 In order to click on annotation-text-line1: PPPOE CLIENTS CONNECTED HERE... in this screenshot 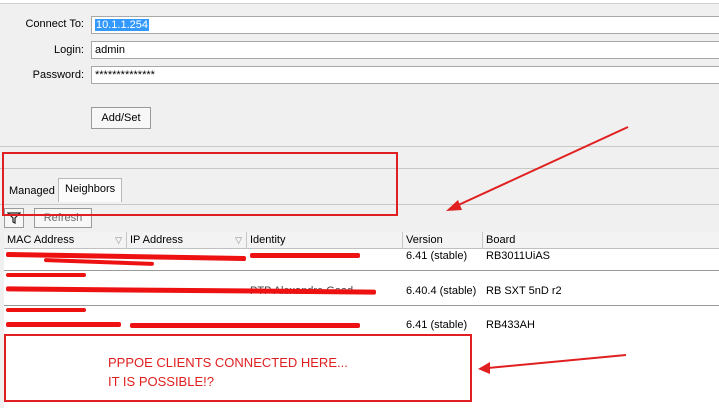, I will do `click(228, 362)`.